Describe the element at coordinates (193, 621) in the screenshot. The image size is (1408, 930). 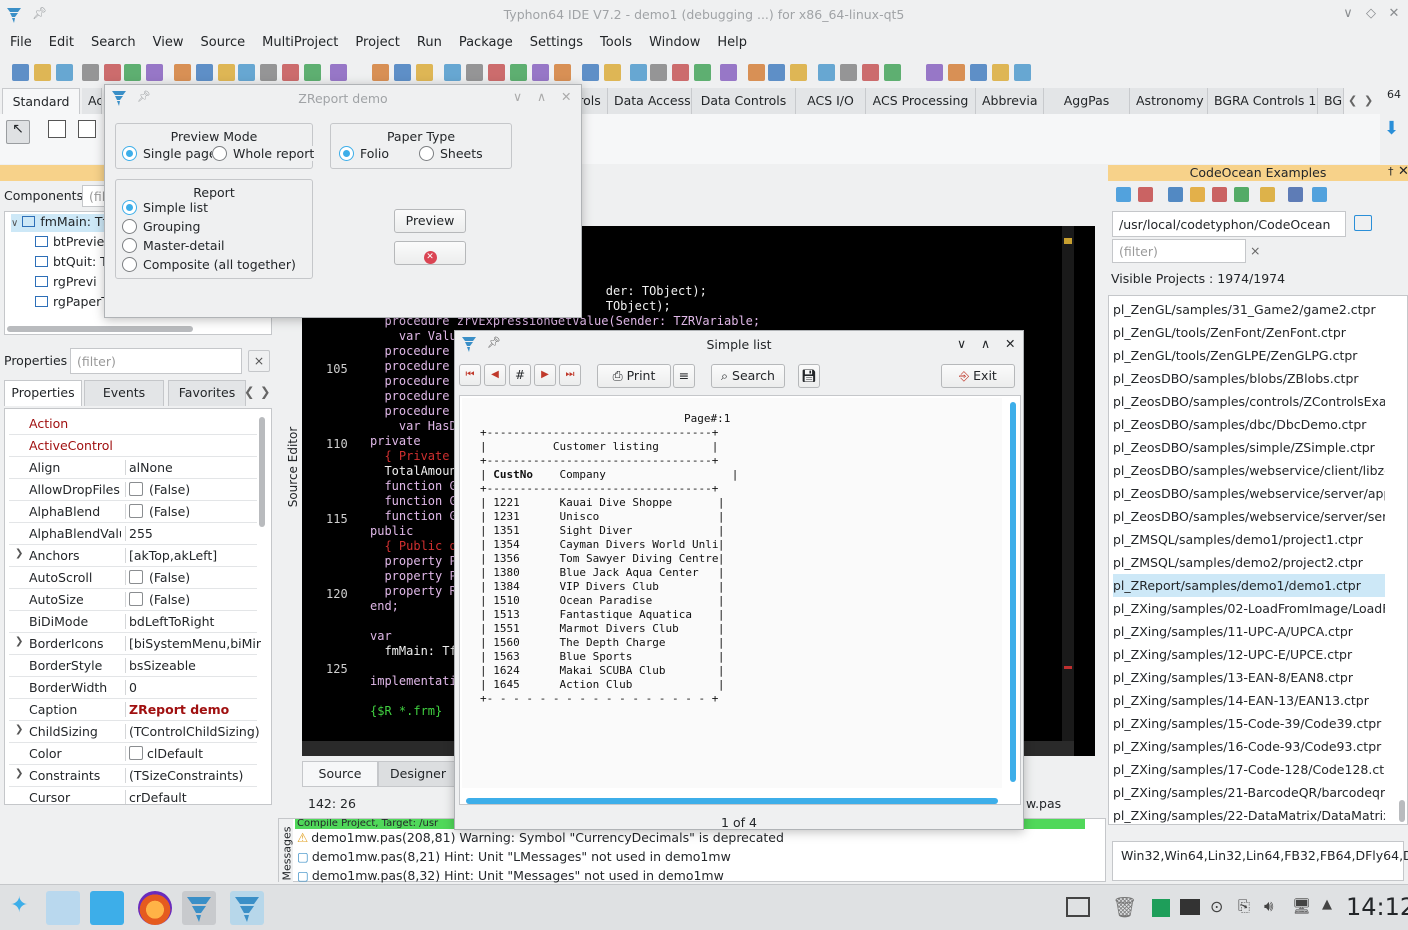
I see `property-value: bdLeftToRight` at that location.